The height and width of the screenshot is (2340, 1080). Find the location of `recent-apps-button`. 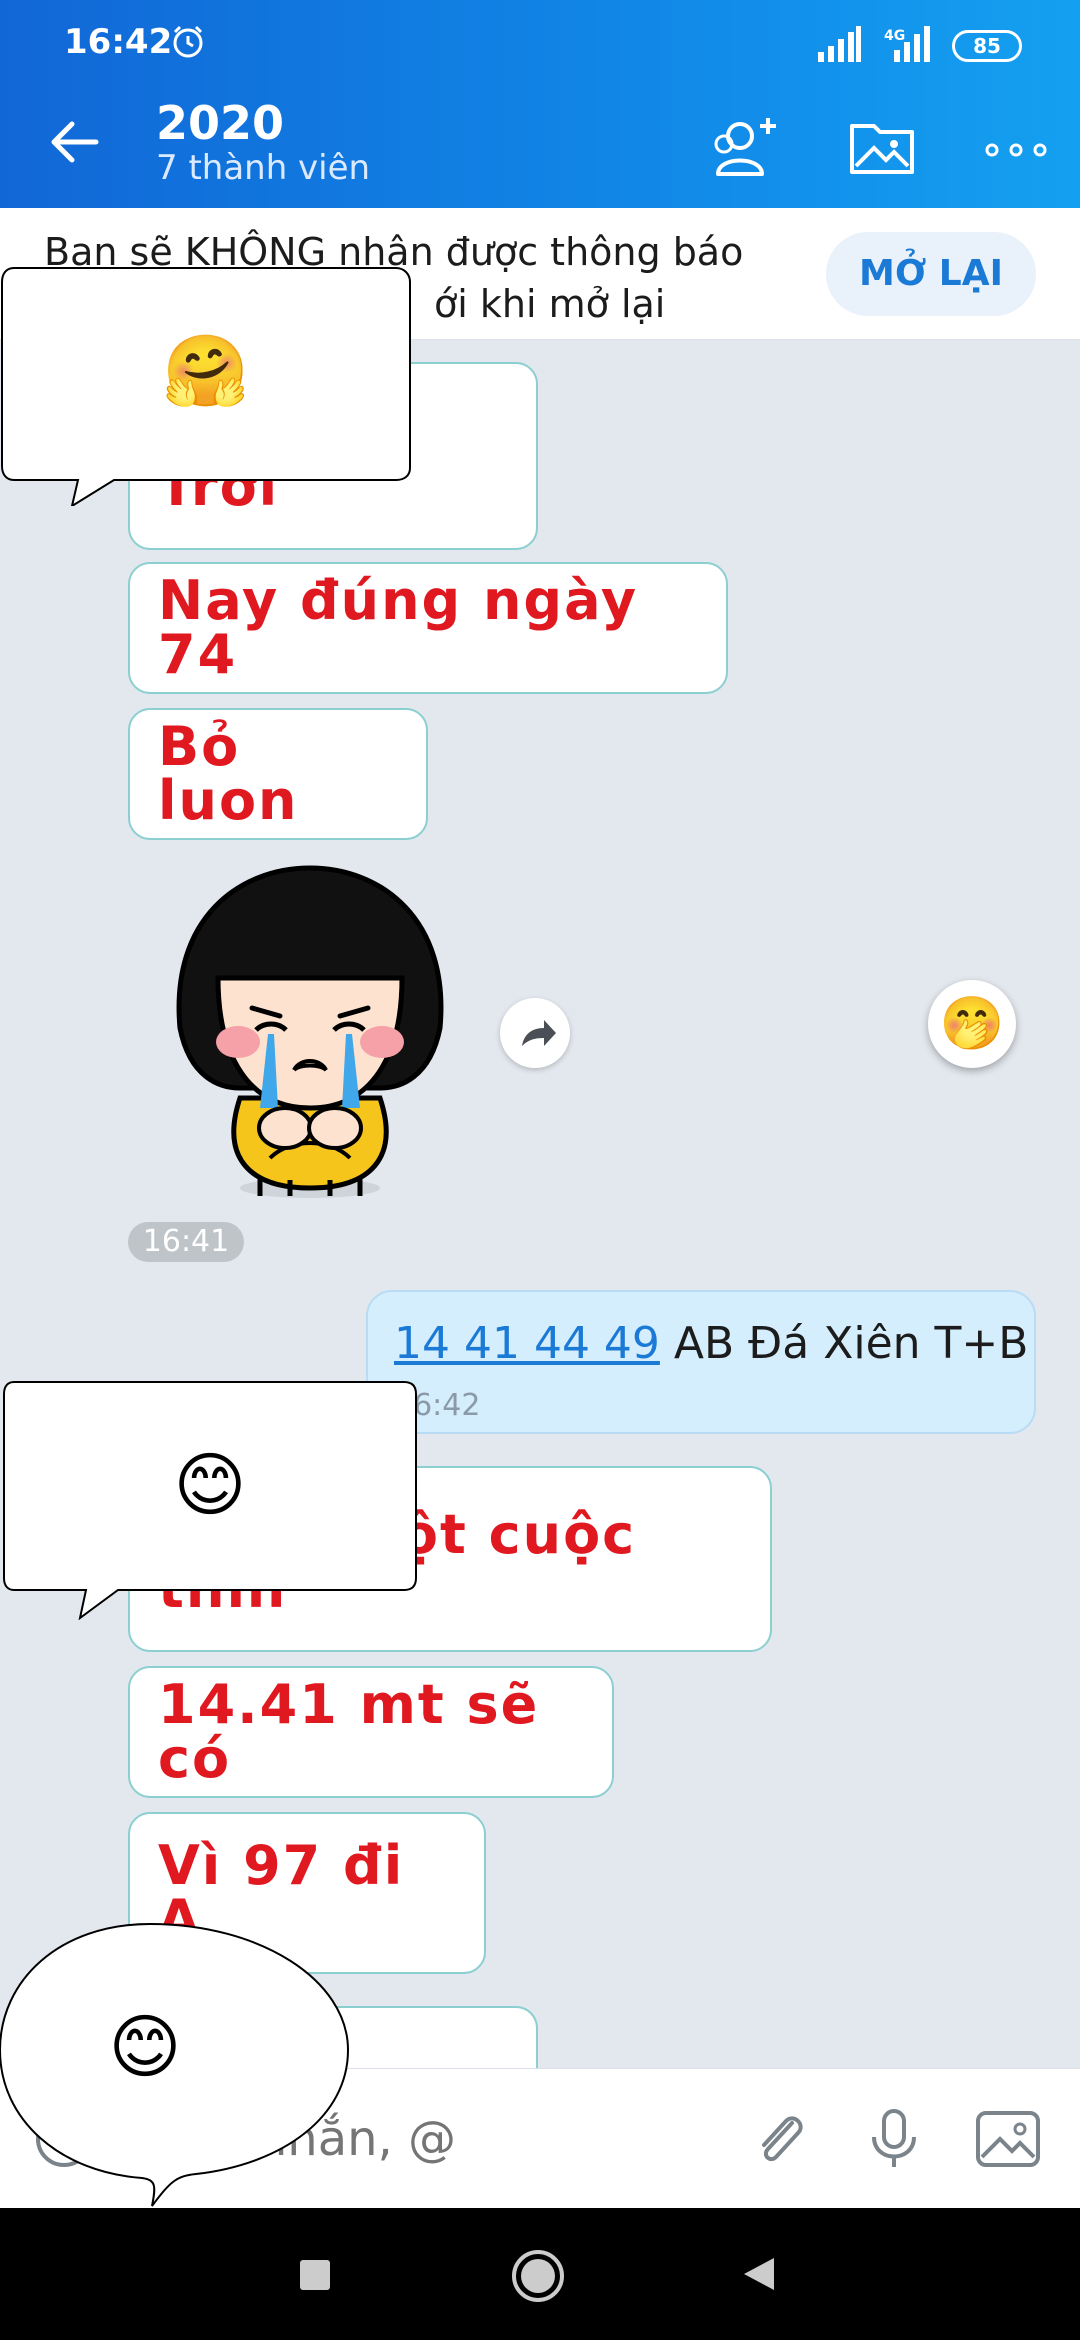

recent-apps-button is located at coordinates (315, 2275).